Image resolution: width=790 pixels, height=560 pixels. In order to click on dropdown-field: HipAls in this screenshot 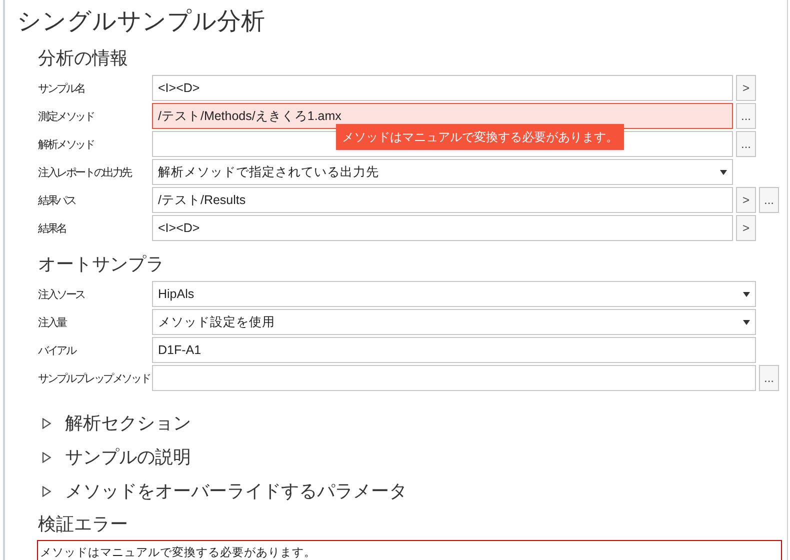, I will do `click(454, 294)`.